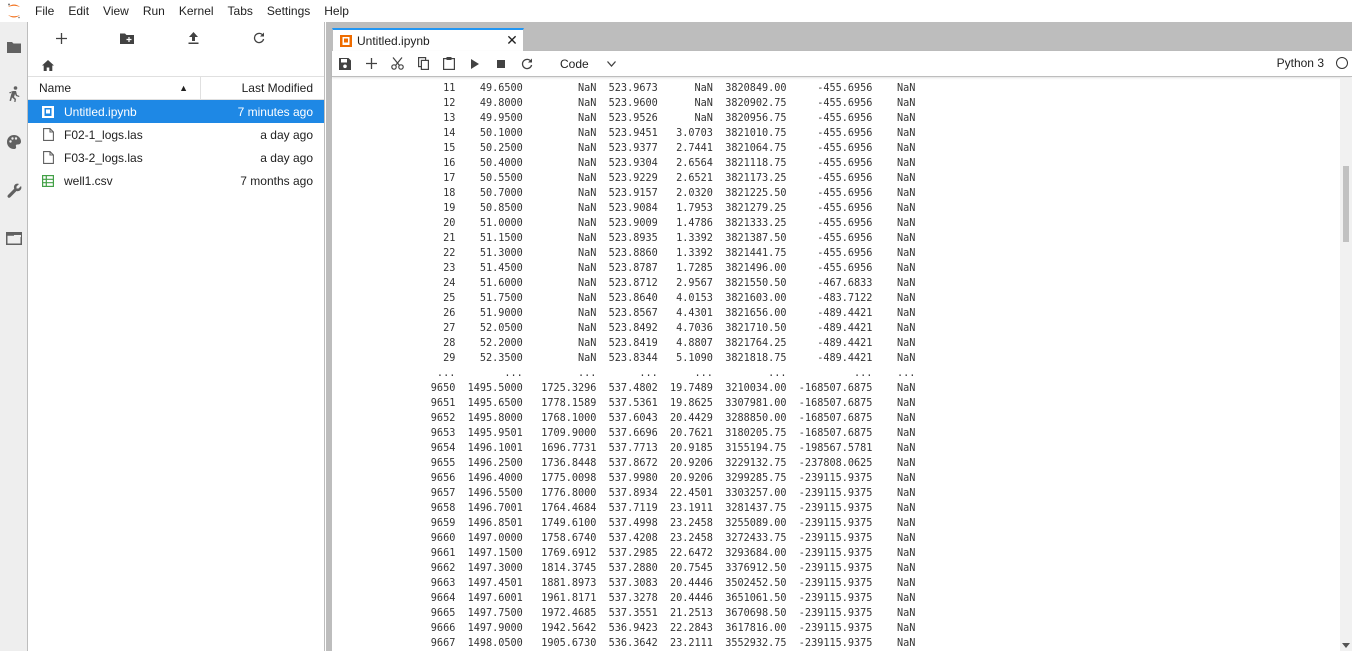  I want to click on spreadsheet-icon, so click(48, 181).